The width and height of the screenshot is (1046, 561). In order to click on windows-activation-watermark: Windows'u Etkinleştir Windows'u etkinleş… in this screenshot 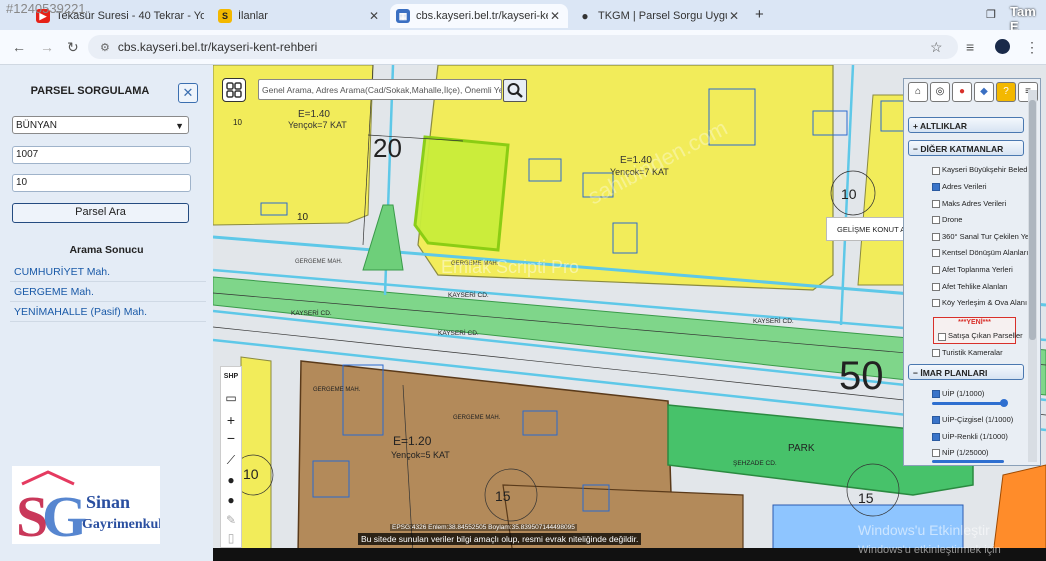, I will do `click(929, 540)`.